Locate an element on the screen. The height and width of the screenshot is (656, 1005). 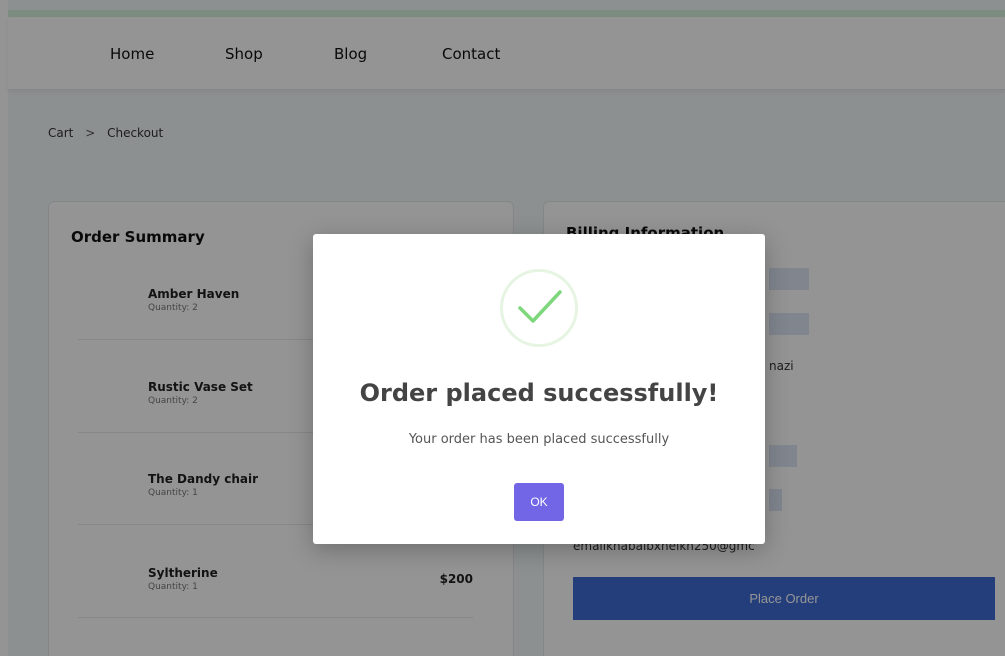
success-check-icon is located at coordinates (539, 308).